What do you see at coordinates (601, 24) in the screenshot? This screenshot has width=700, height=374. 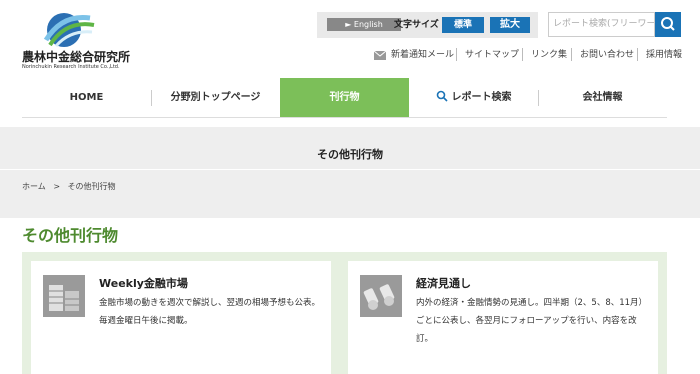 I see `search-input: レポート検索(フリーワード)` at bounding box center [601, 24].